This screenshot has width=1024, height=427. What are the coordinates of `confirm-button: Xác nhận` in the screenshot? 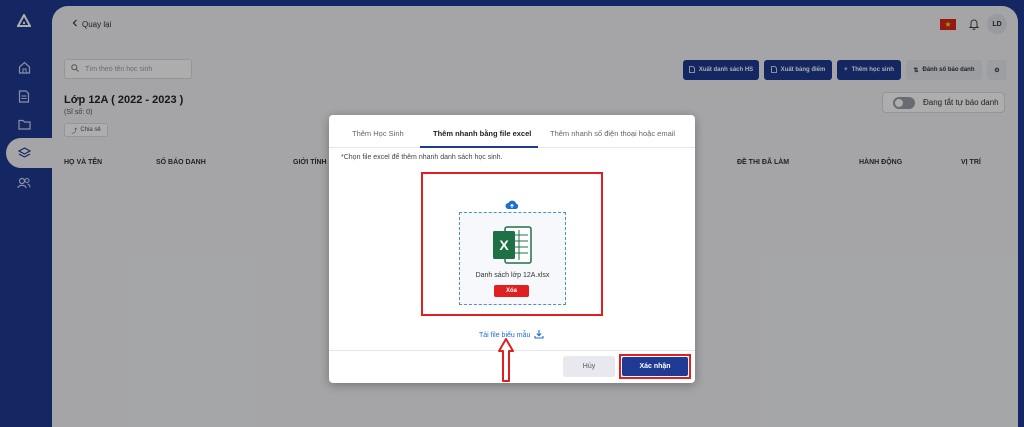 It's located at (655, 366).